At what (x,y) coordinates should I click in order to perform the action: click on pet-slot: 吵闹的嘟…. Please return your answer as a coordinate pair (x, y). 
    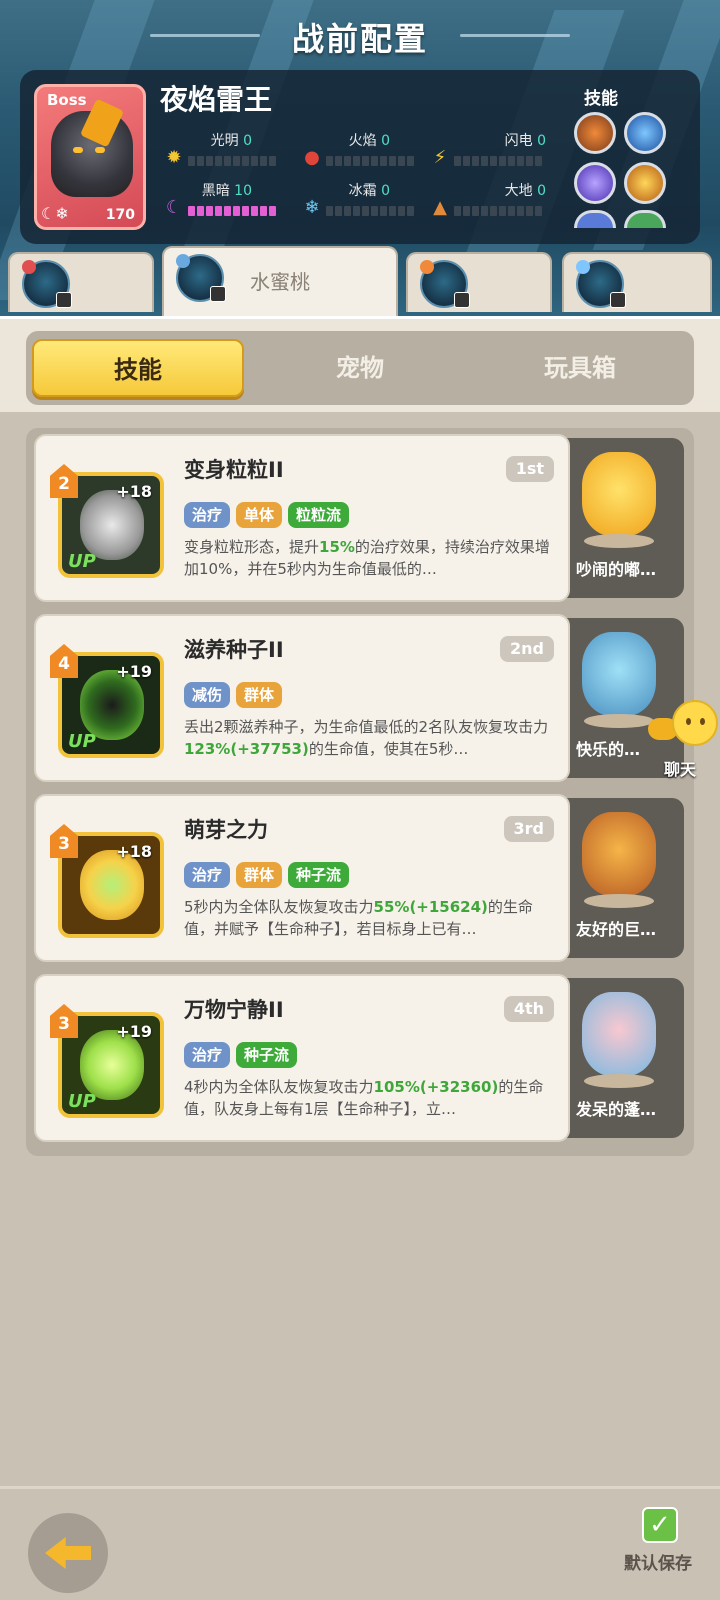
    Looking at the image, I should click on (619, 518).